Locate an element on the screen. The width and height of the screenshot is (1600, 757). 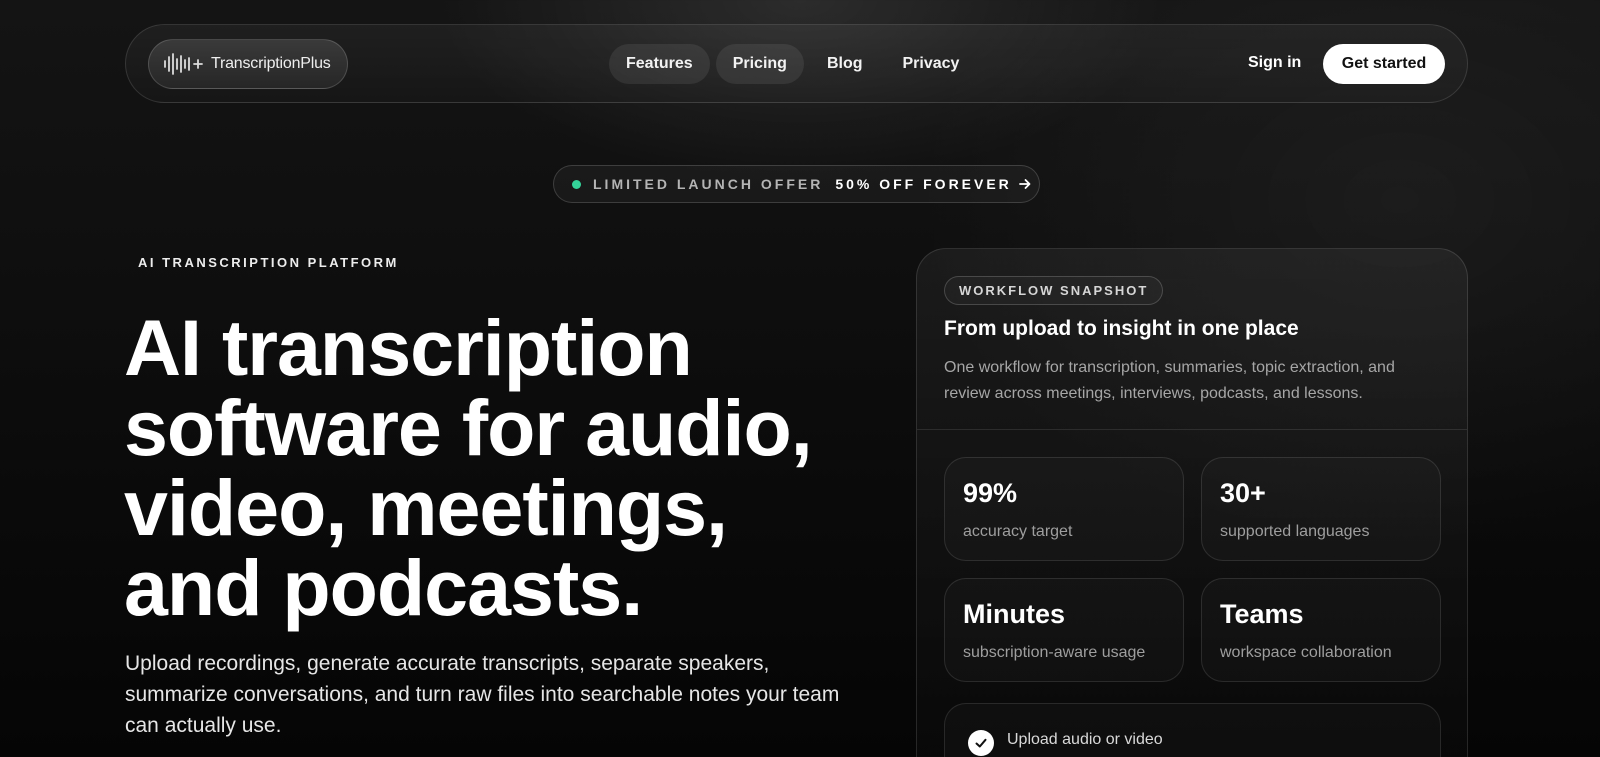
sign-in-link: Sign in is located at coordinates (1274, 63).